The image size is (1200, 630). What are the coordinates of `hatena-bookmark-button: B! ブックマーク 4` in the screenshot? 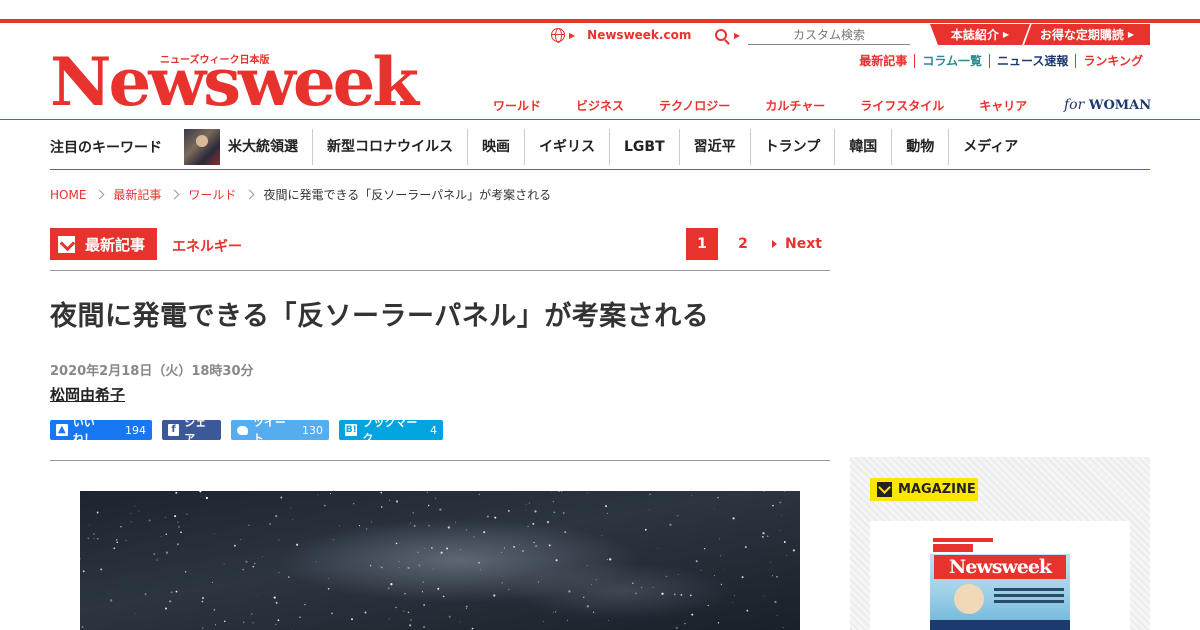 It's located at (391, 430).